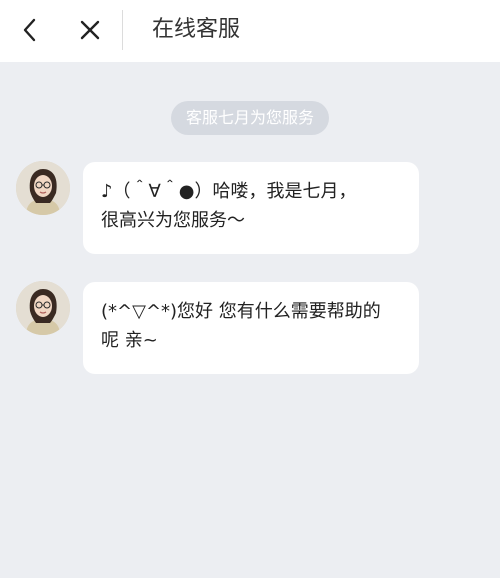 This screenshot has height=578, width=500. What do you see at coordinates (251, 328) in the screenshot?
I see `message-bubble: (*^▽^*)您好 您有什么需要帮助的 呢 亲~` at bounding box center [251, 328].